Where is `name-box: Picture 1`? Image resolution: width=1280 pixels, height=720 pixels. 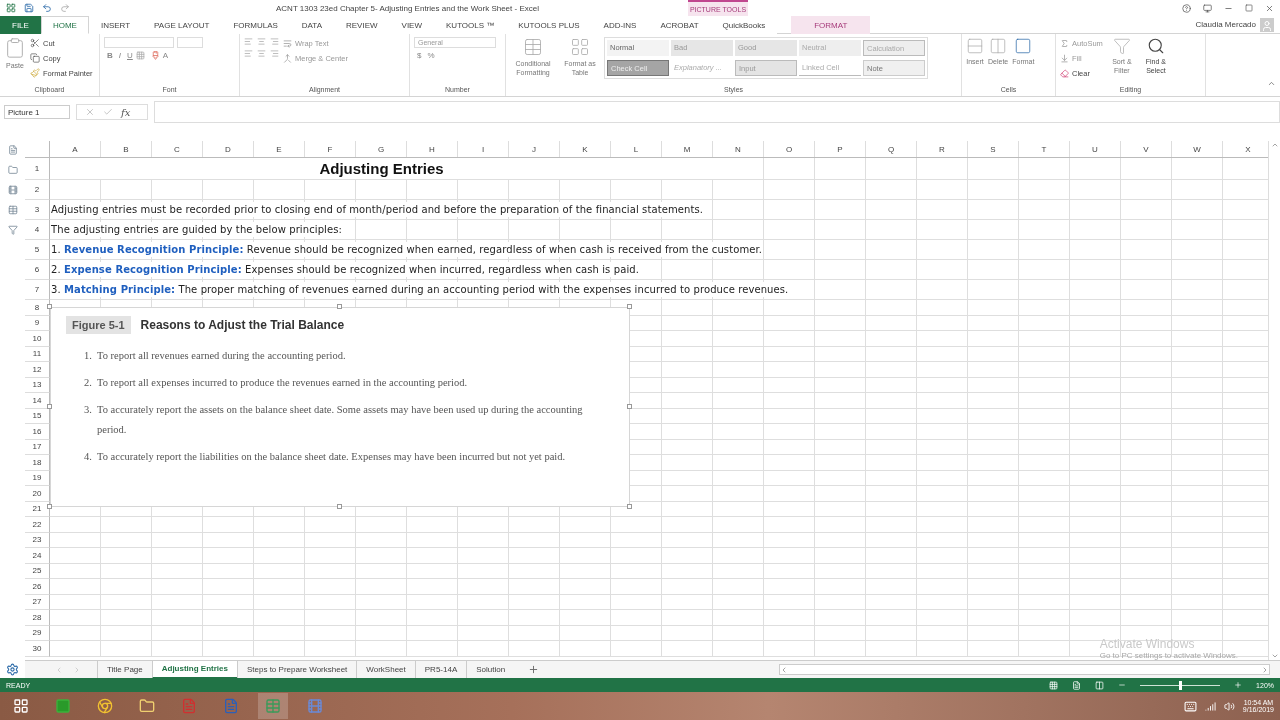
name-box: Picture 1 is located at coordinates (37, 112).